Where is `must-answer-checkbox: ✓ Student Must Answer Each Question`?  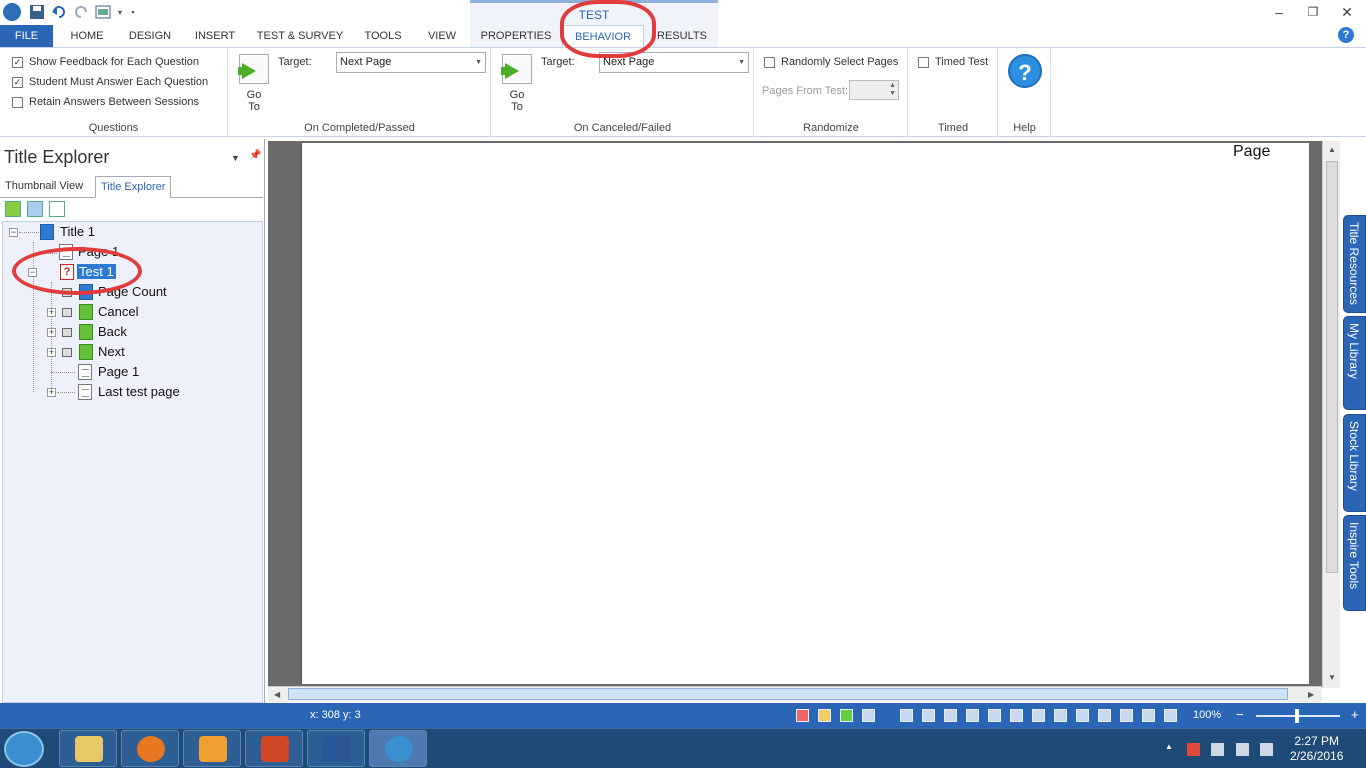 must-answer-checkbox: ✓ Student Must Answer Each Question is located at coordinates (110, 82).